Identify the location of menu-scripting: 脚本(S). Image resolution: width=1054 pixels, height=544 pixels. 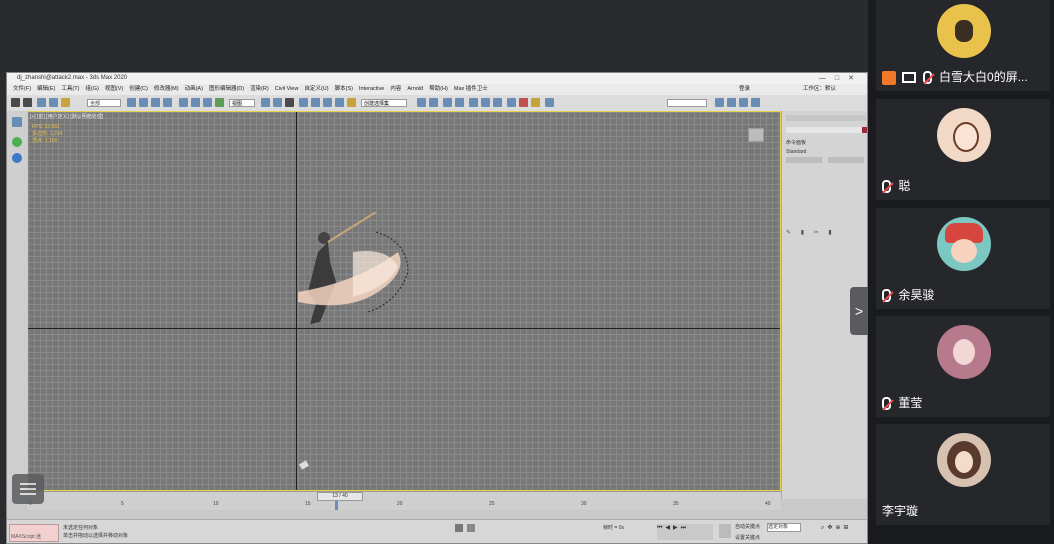
(344, 89).